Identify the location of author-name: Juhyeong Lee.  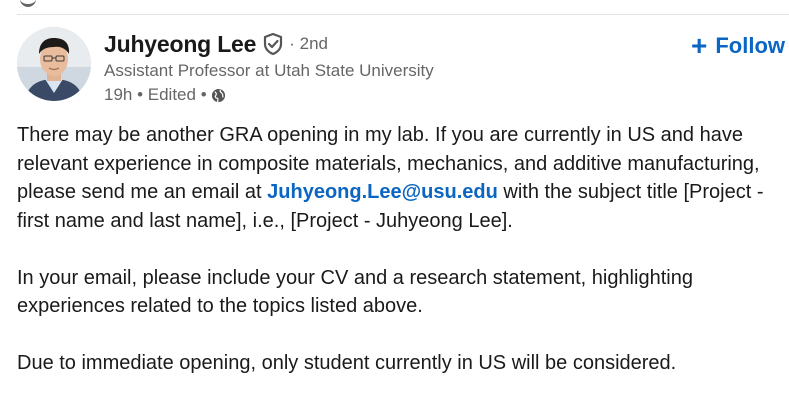
(180, 44).